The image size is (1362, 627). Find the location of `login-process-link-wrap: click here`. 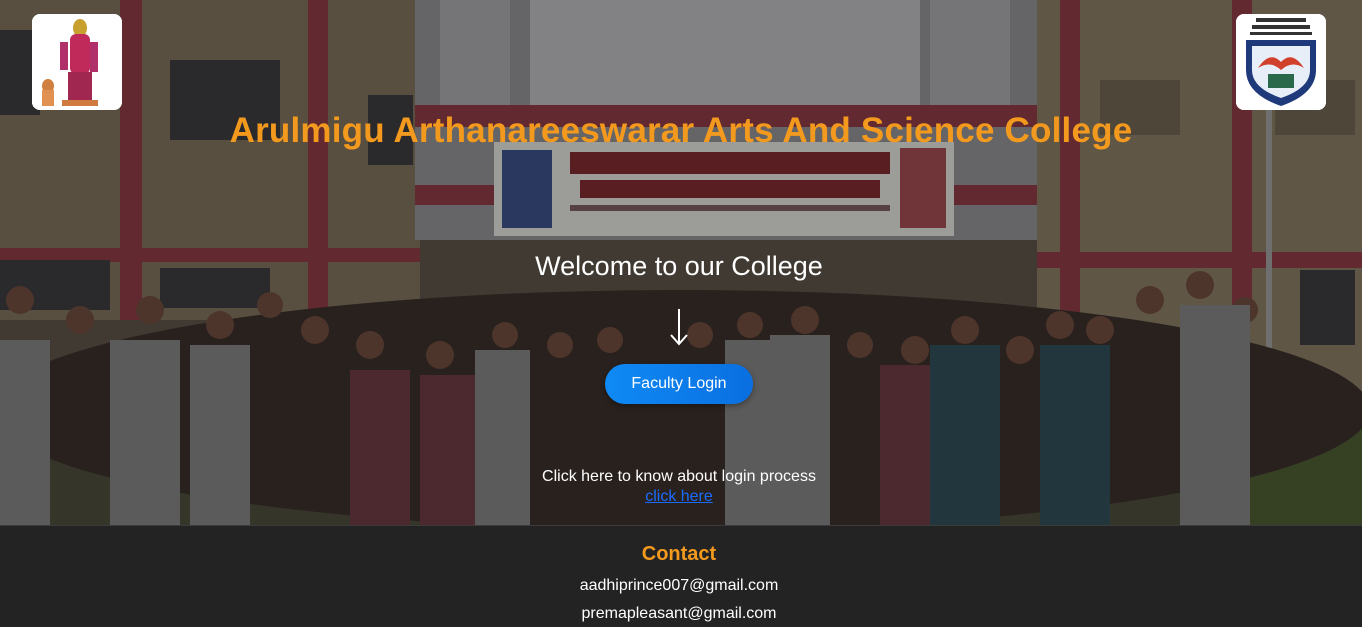

login-process-link-wrap: click here is located at coordinates (679, 497).